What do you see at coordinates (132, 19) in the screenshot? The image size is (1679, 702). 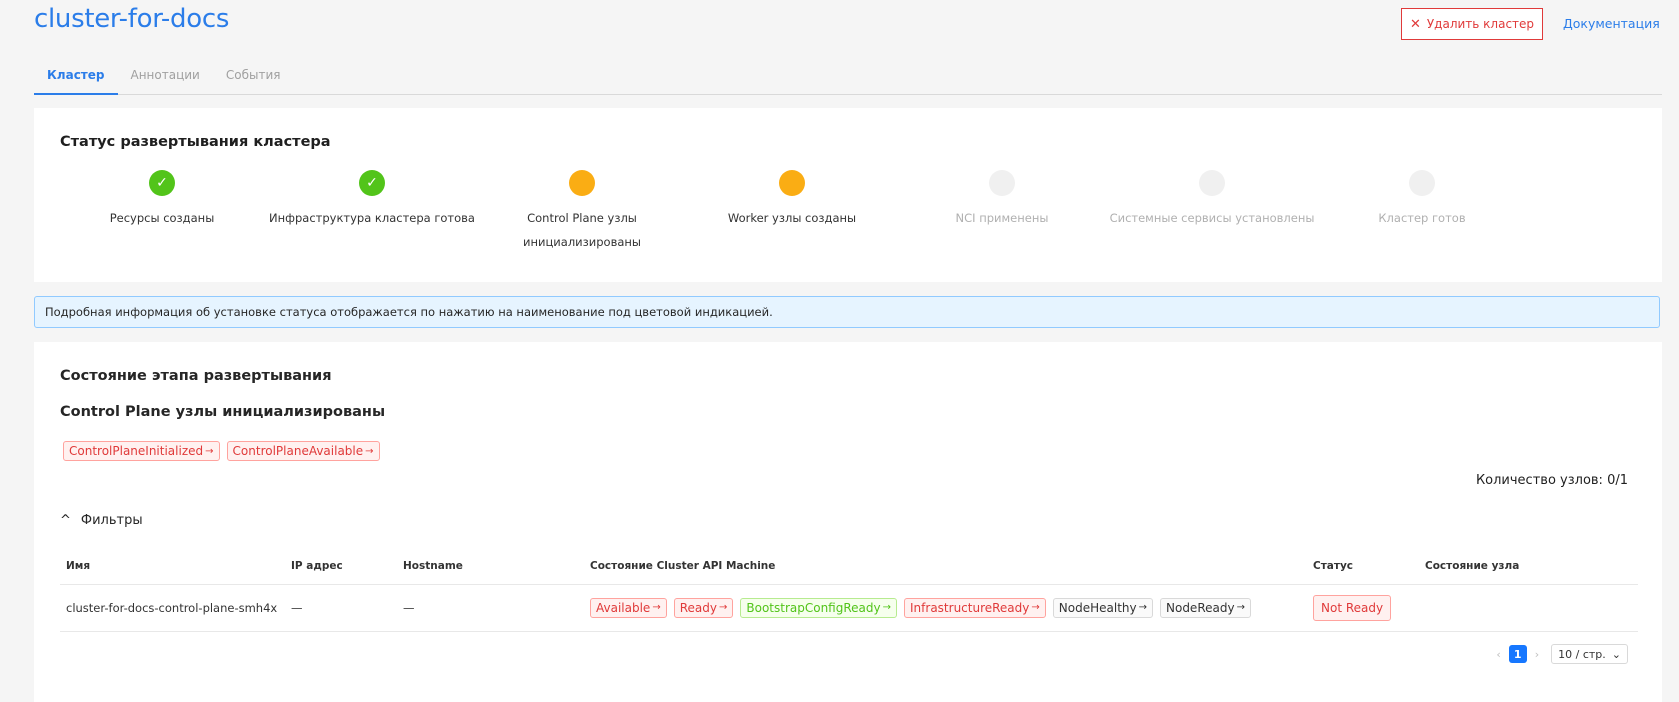 I see `page-title: cluster-for-docs` at bounding box center [132, 19].